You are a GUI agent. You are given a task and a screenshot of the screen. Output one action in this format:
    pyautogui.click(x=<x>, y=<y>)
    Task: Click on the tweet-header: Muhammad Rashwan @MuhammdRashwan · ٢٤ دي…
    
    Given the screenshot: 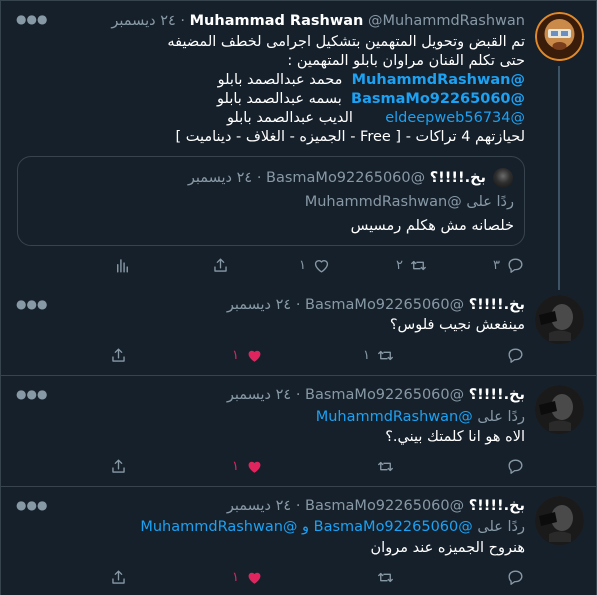 What is the action you would take?
    pyautogui.click(x=318, y=21)
    